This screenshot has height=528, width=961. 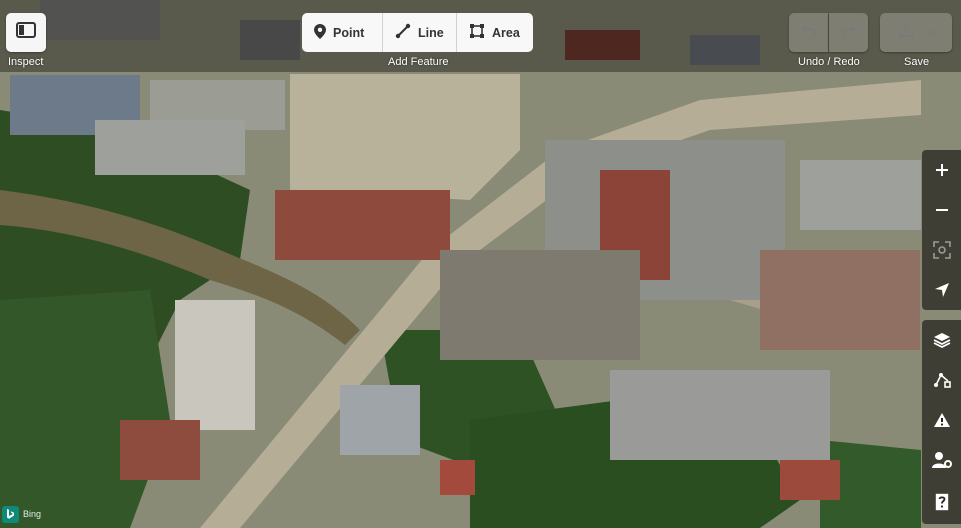 What do you see at coordinates (916, 32) in the screenshot?
I see `save-button: 0` at bounding box center [916, 32].